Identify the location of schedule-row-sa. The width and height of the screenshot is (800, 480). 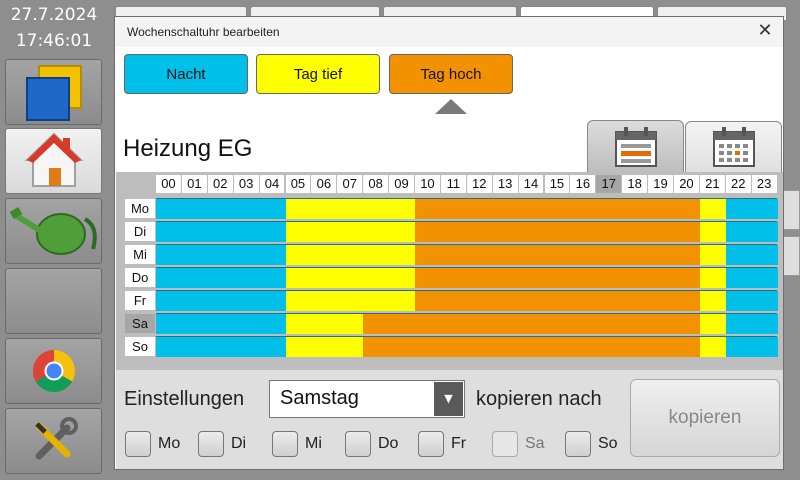
(467, 323).